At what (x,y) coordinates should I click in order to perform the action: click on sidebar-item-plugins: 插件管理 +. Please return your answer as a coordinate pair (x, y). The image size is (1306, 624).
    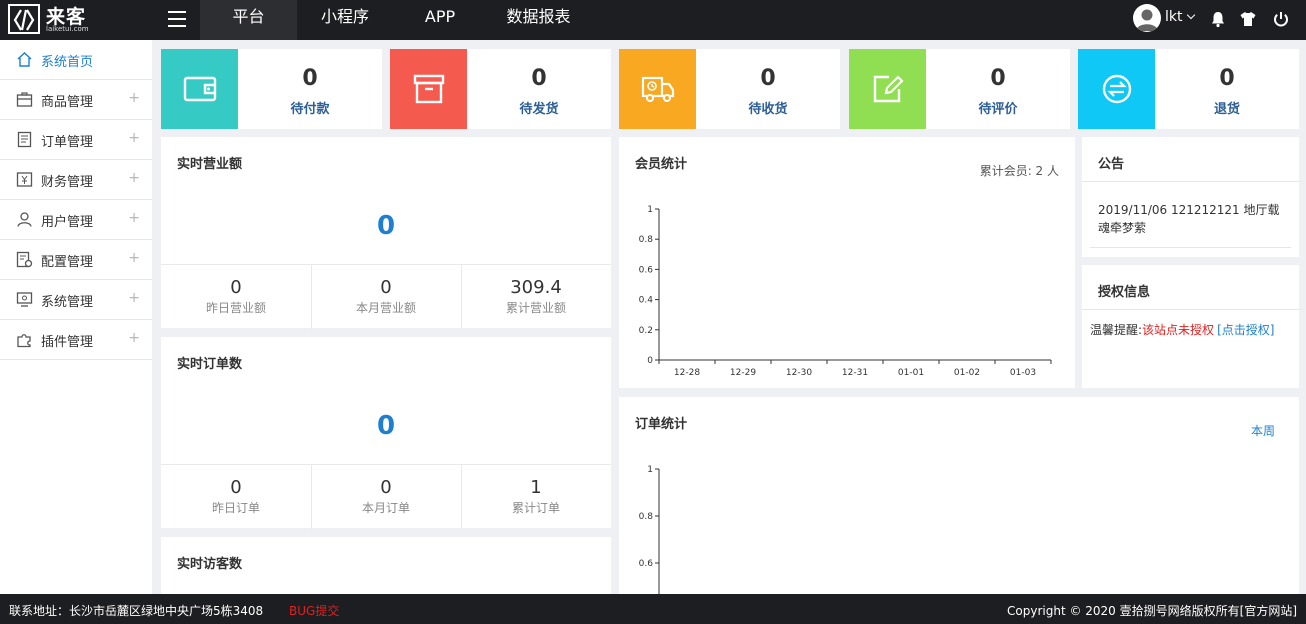
    Looking at the image, I should click on (76, 340).